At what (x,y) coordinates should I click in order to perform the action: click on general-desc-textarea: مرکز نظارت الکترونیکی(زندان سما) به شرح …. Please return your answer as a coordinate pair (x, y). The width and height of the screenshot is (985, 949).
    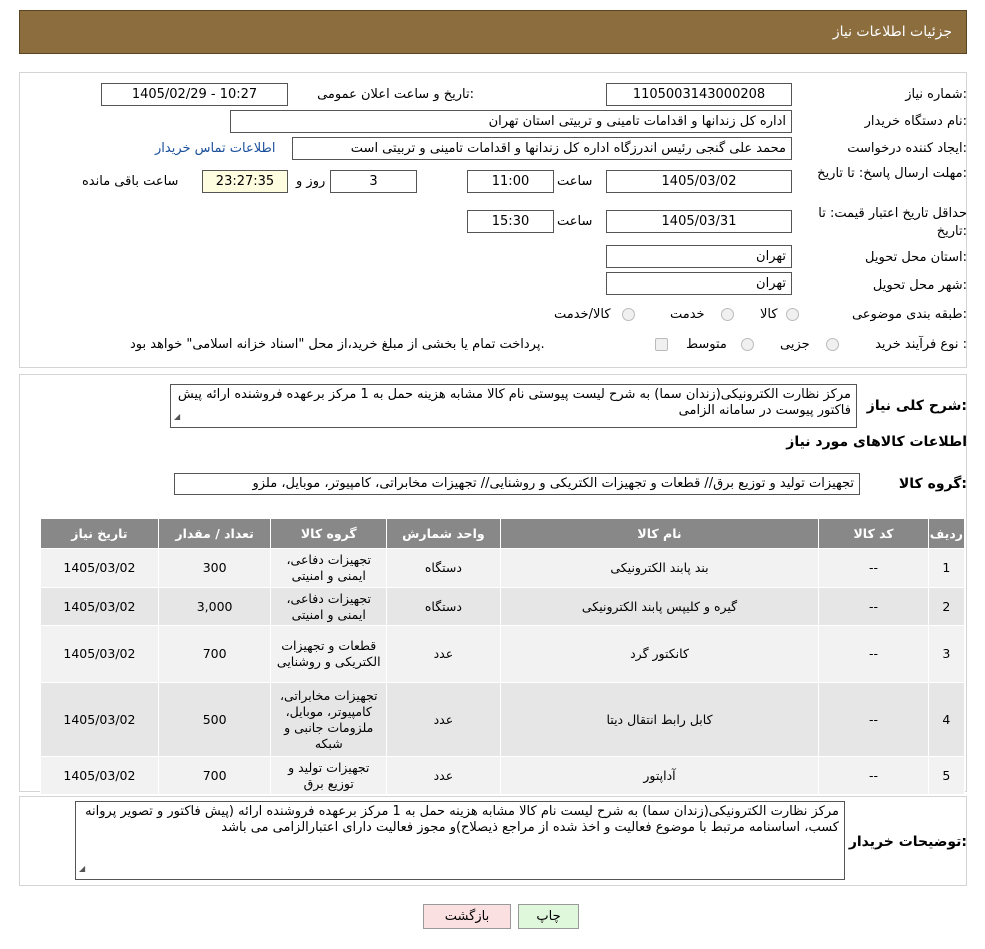
    Looking at the image, I should click on (513, 406).